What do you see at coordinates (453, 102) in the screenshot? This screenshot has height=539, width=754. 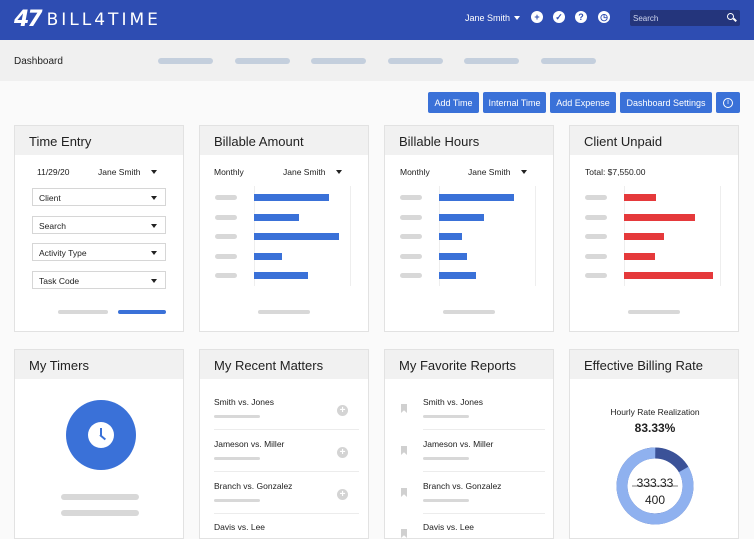 I see `add-time-button: Add Time` at bounding box center [453, 102].